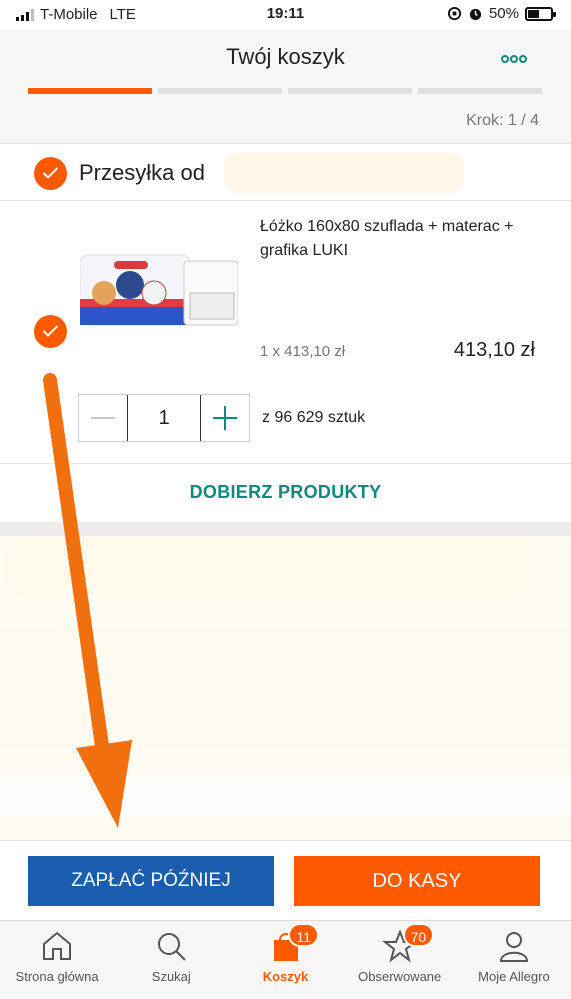  I want to click on seller-label: Przesyłka od, so click(142, 172).